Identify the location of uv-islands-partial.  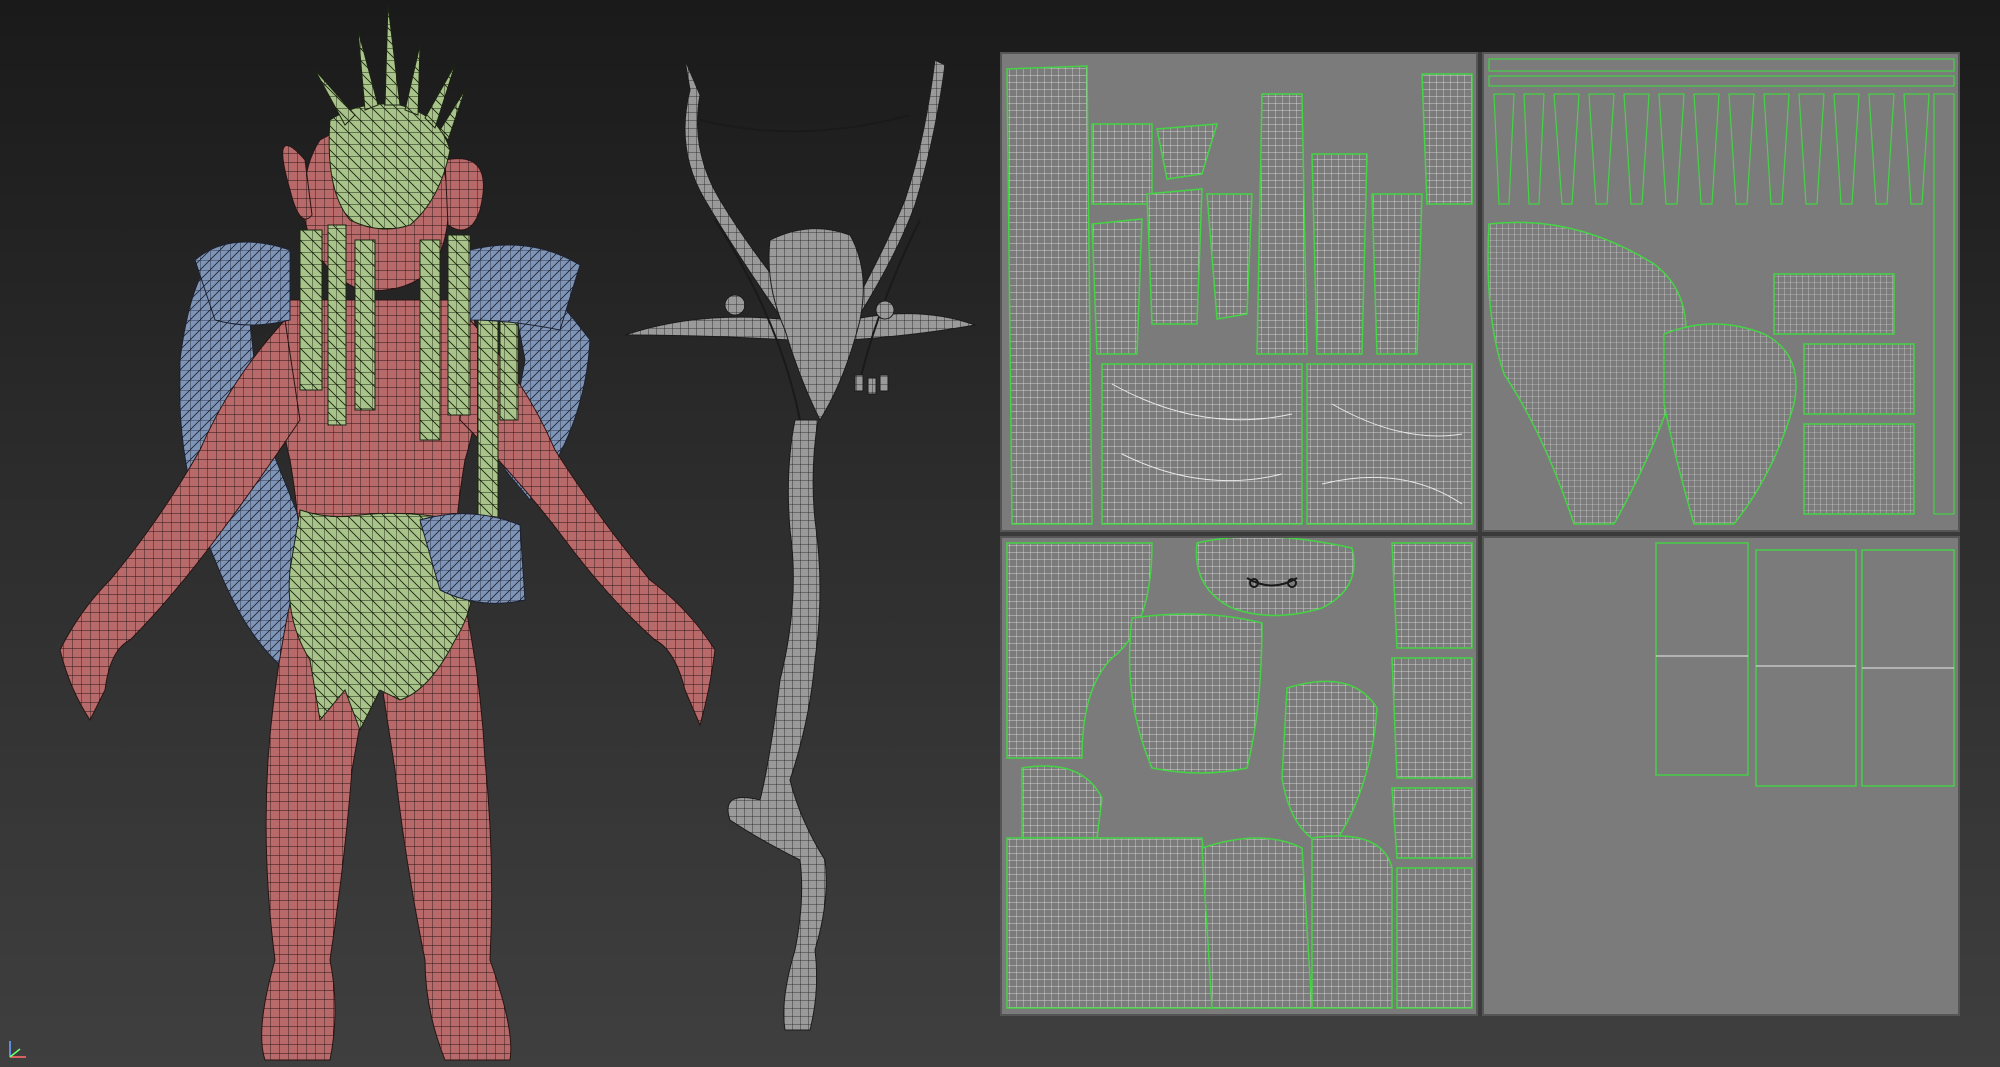
(1805, 664).